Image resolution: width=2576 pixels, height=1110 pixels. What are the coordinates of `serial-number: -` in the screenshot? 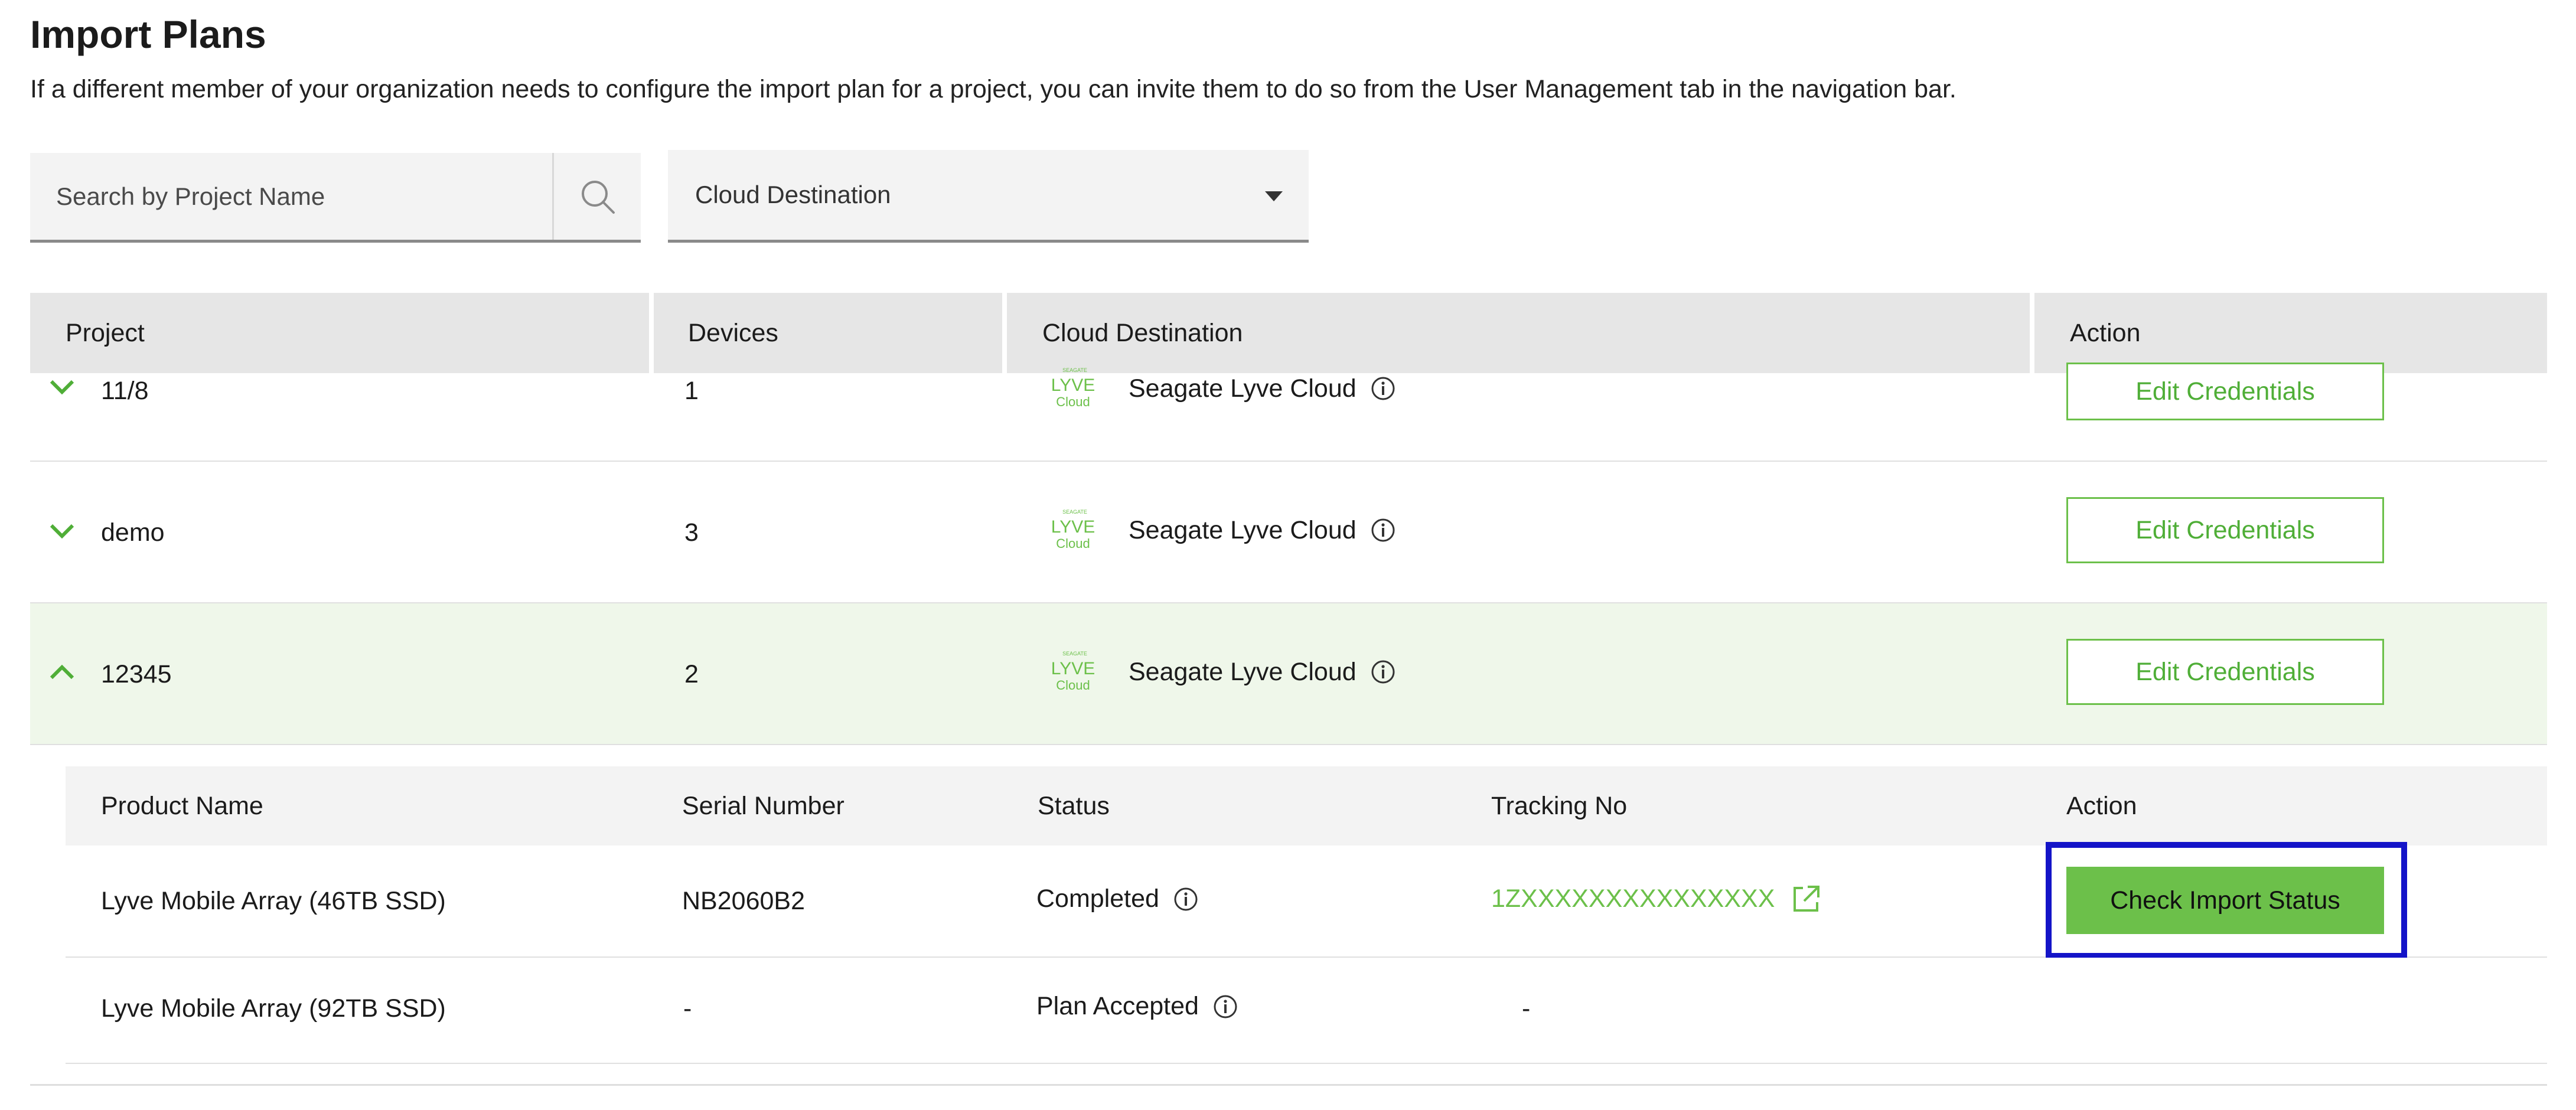 It's located at (688, 1009).